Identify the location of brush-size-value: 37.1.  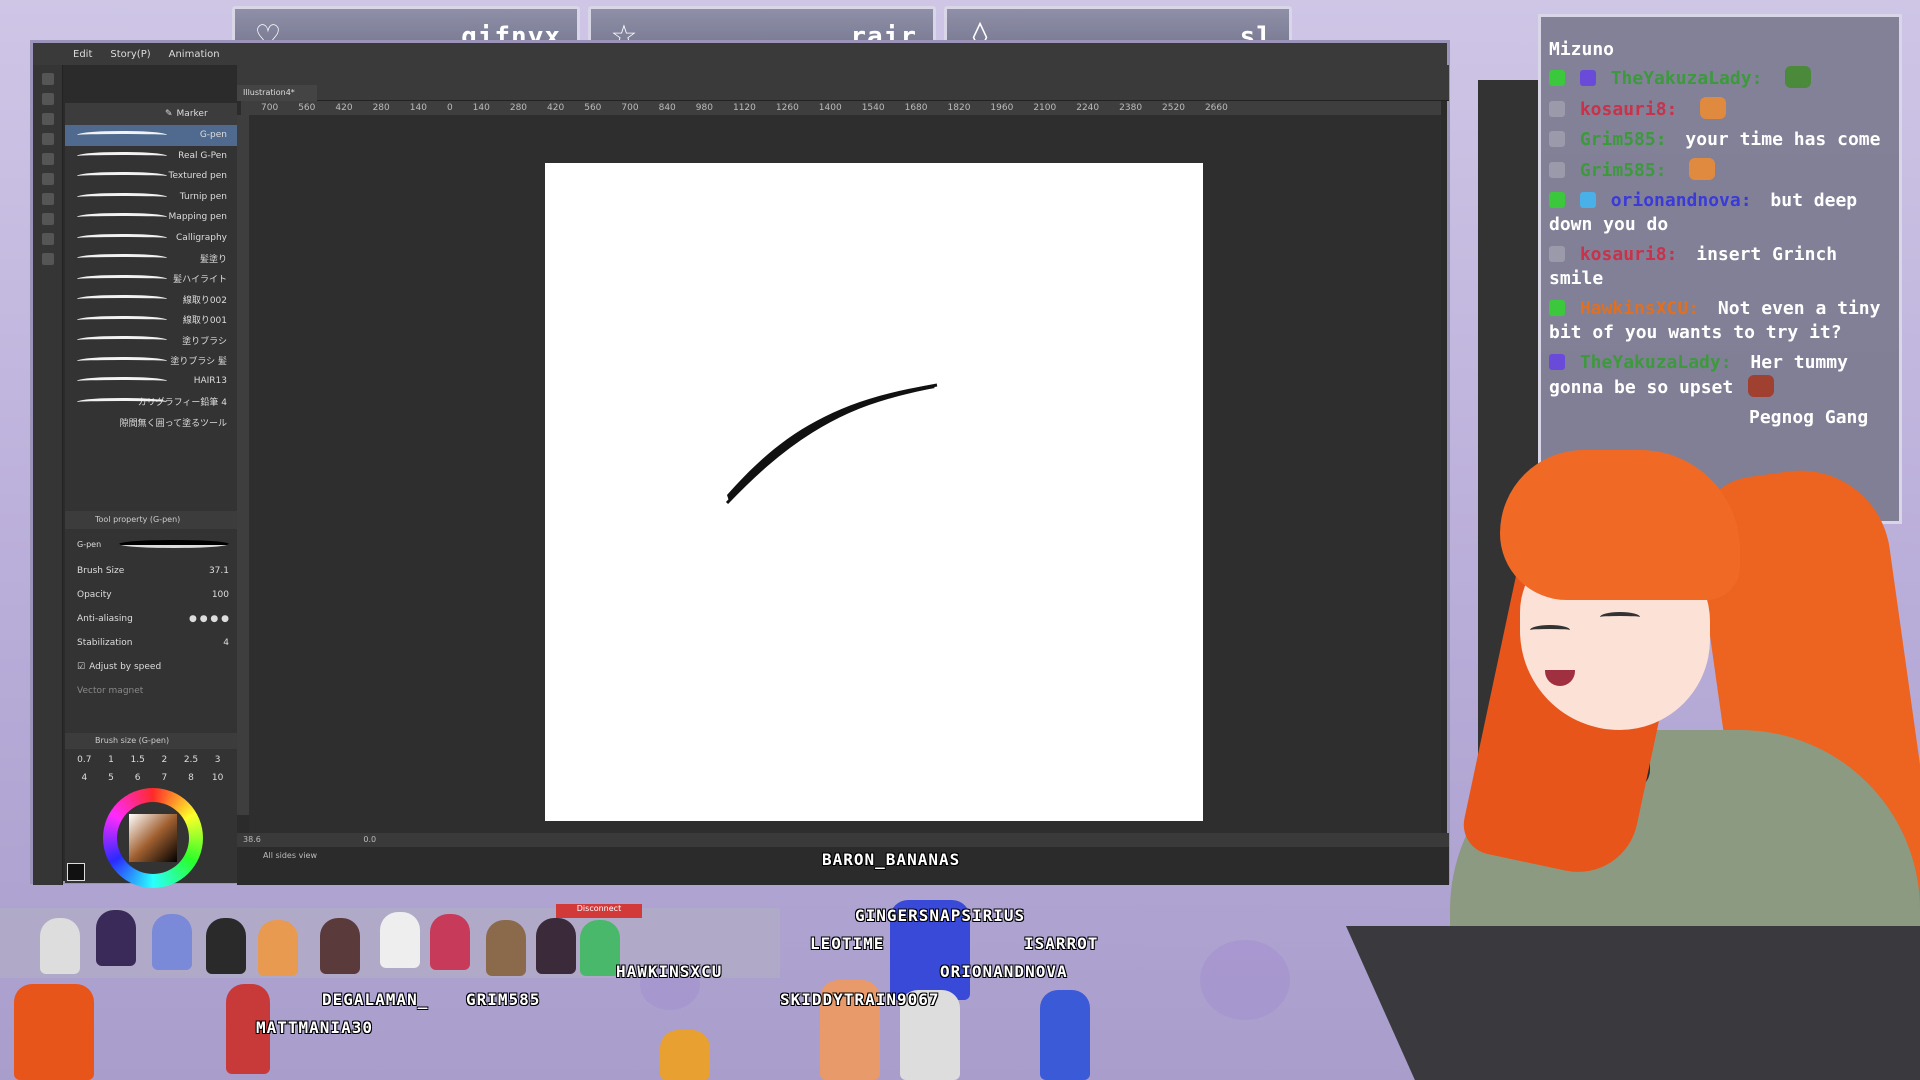
(219, 571).